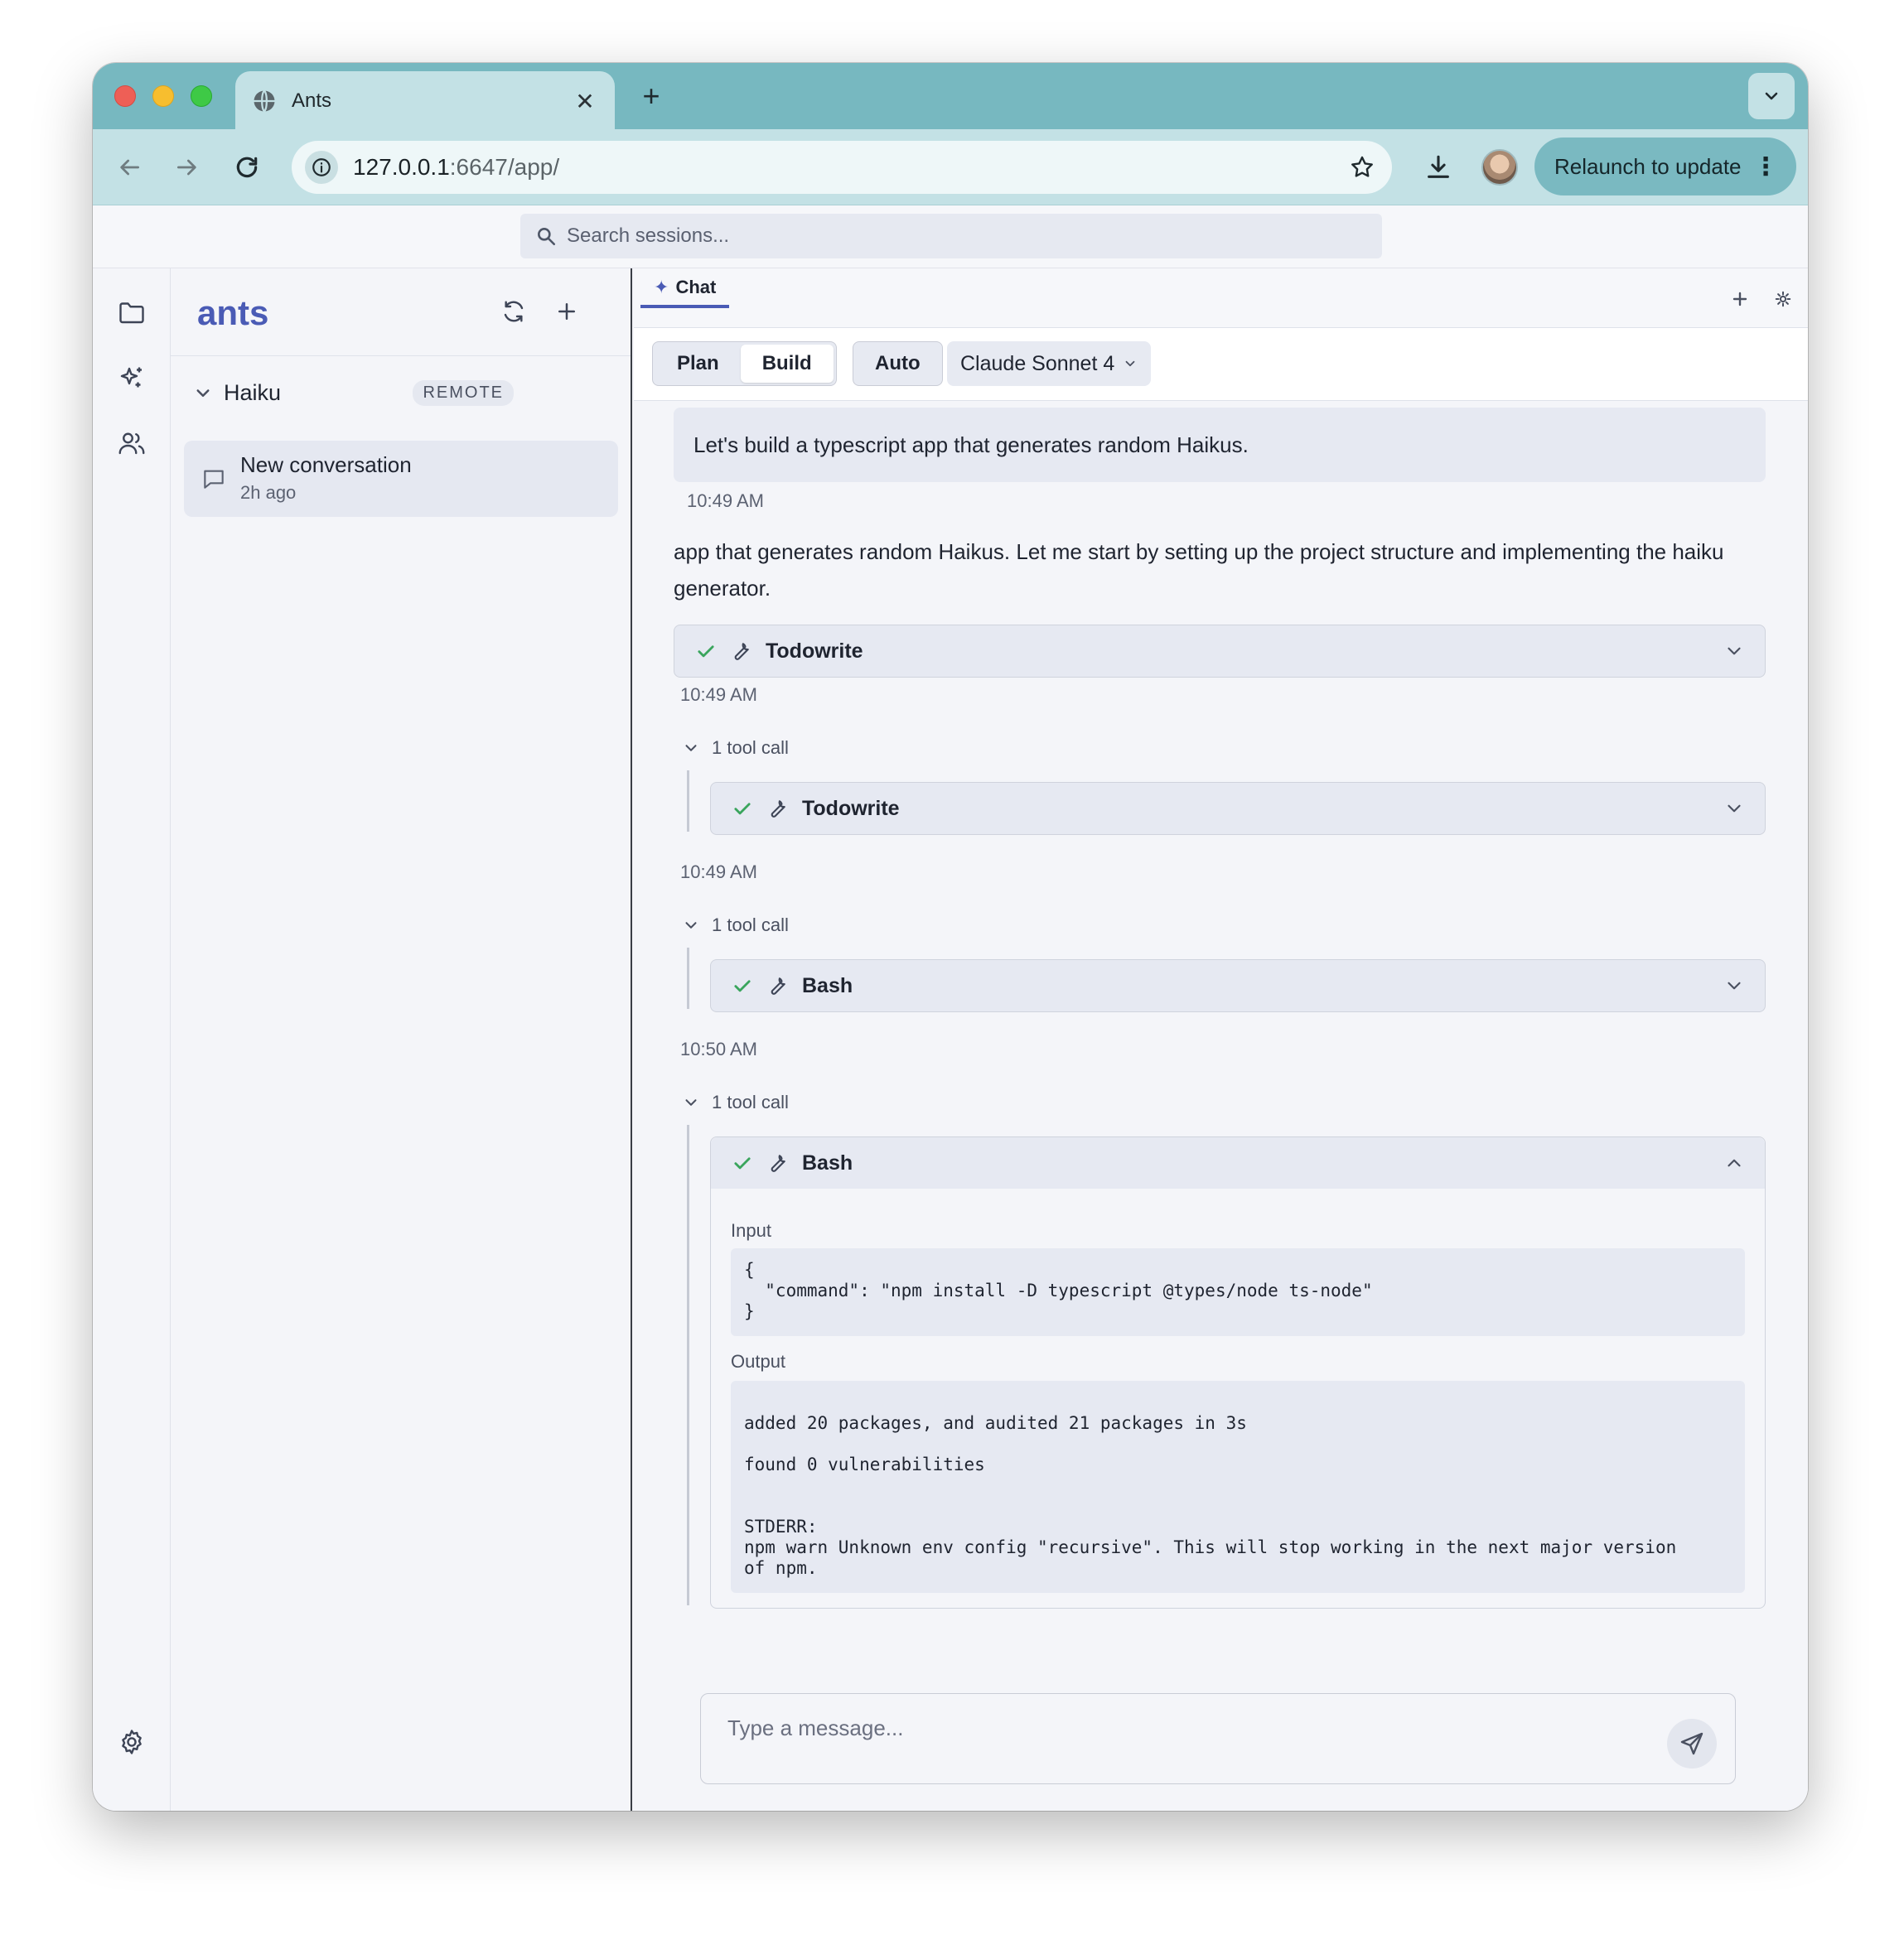 Image resolution: width=1904 pixels, height=1935 pixels. Describe the element at coordinates (718, 1049) in the screenshot. I see `tool-group-time: 10:50 AM` at that location.